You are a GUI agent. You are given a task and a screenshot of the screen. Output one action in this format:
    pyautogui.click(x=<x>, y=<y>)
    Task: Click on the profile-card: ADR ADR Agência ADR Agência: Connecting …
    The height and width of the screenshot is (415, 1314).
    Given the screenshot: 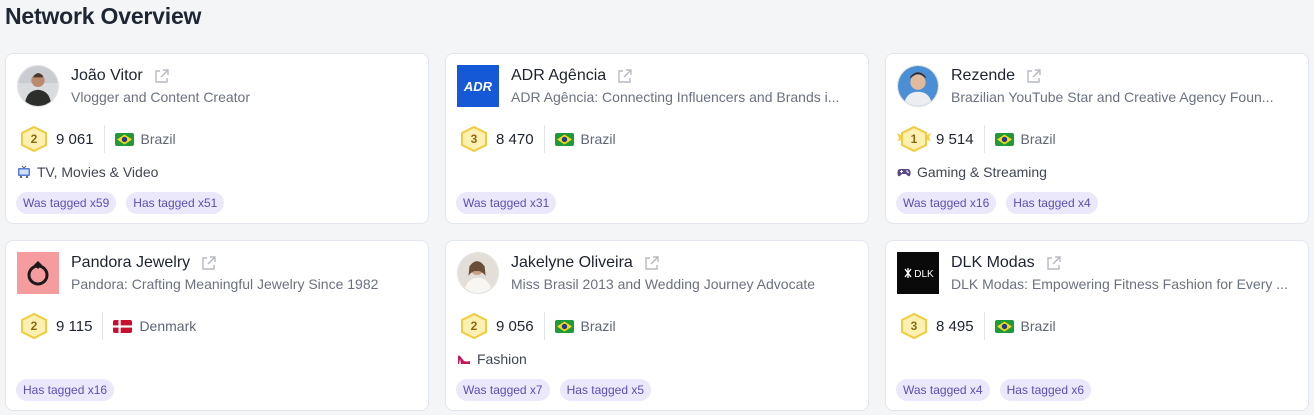 What is the action you would take?
    pyautogui.click(x=657, y=138)
    